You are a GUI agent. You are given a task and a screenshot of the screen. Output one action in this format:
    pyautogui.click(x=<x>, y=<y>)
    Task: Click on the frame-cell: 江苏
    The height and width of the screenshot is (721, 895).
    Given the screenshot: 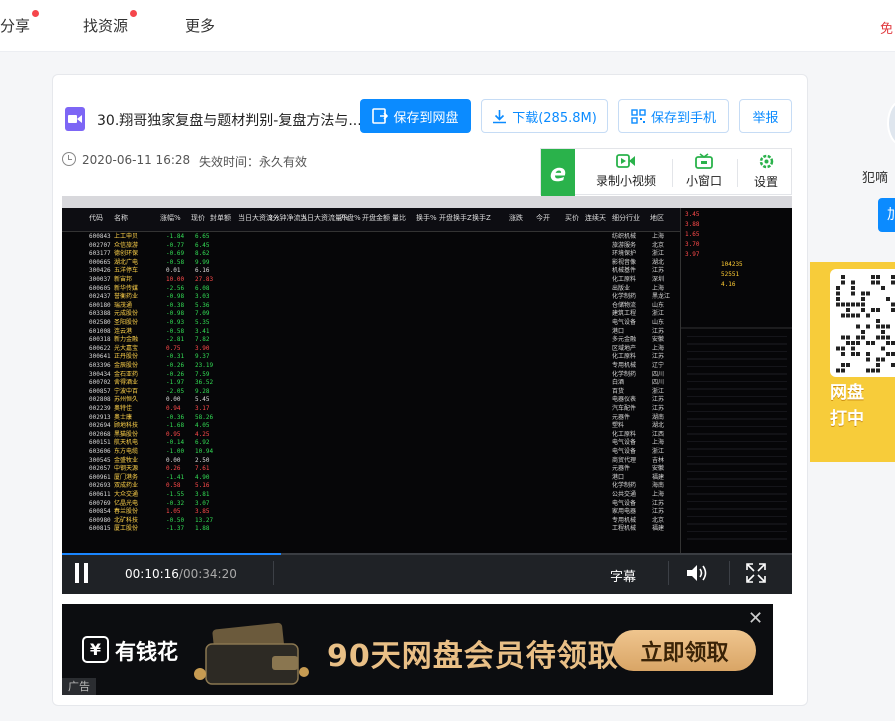 What is the action you would take?
    pyautogui.click(x=658, y=331)
    